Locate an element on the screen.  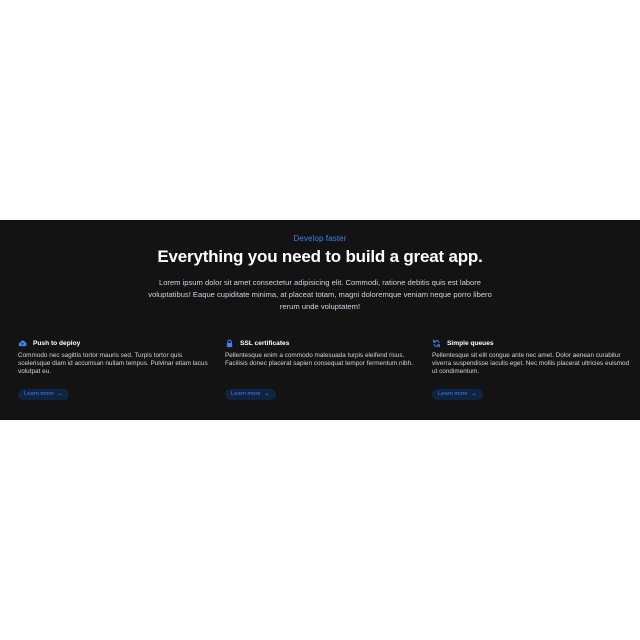
feature-header: Simple queues is located at coordinates (531, 343).